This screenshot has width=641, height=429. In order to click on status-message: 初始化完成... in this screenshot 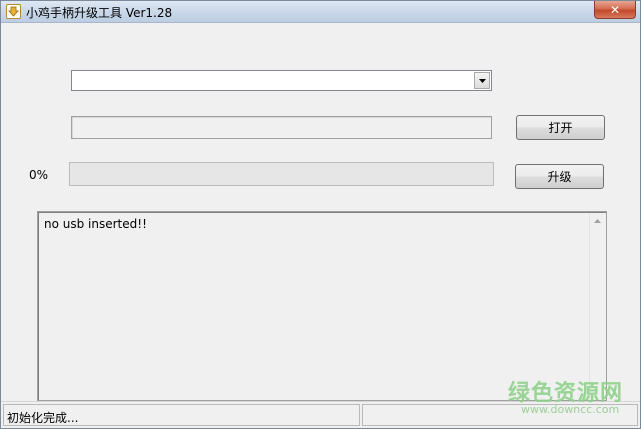, I will do `click(43, 418)`.